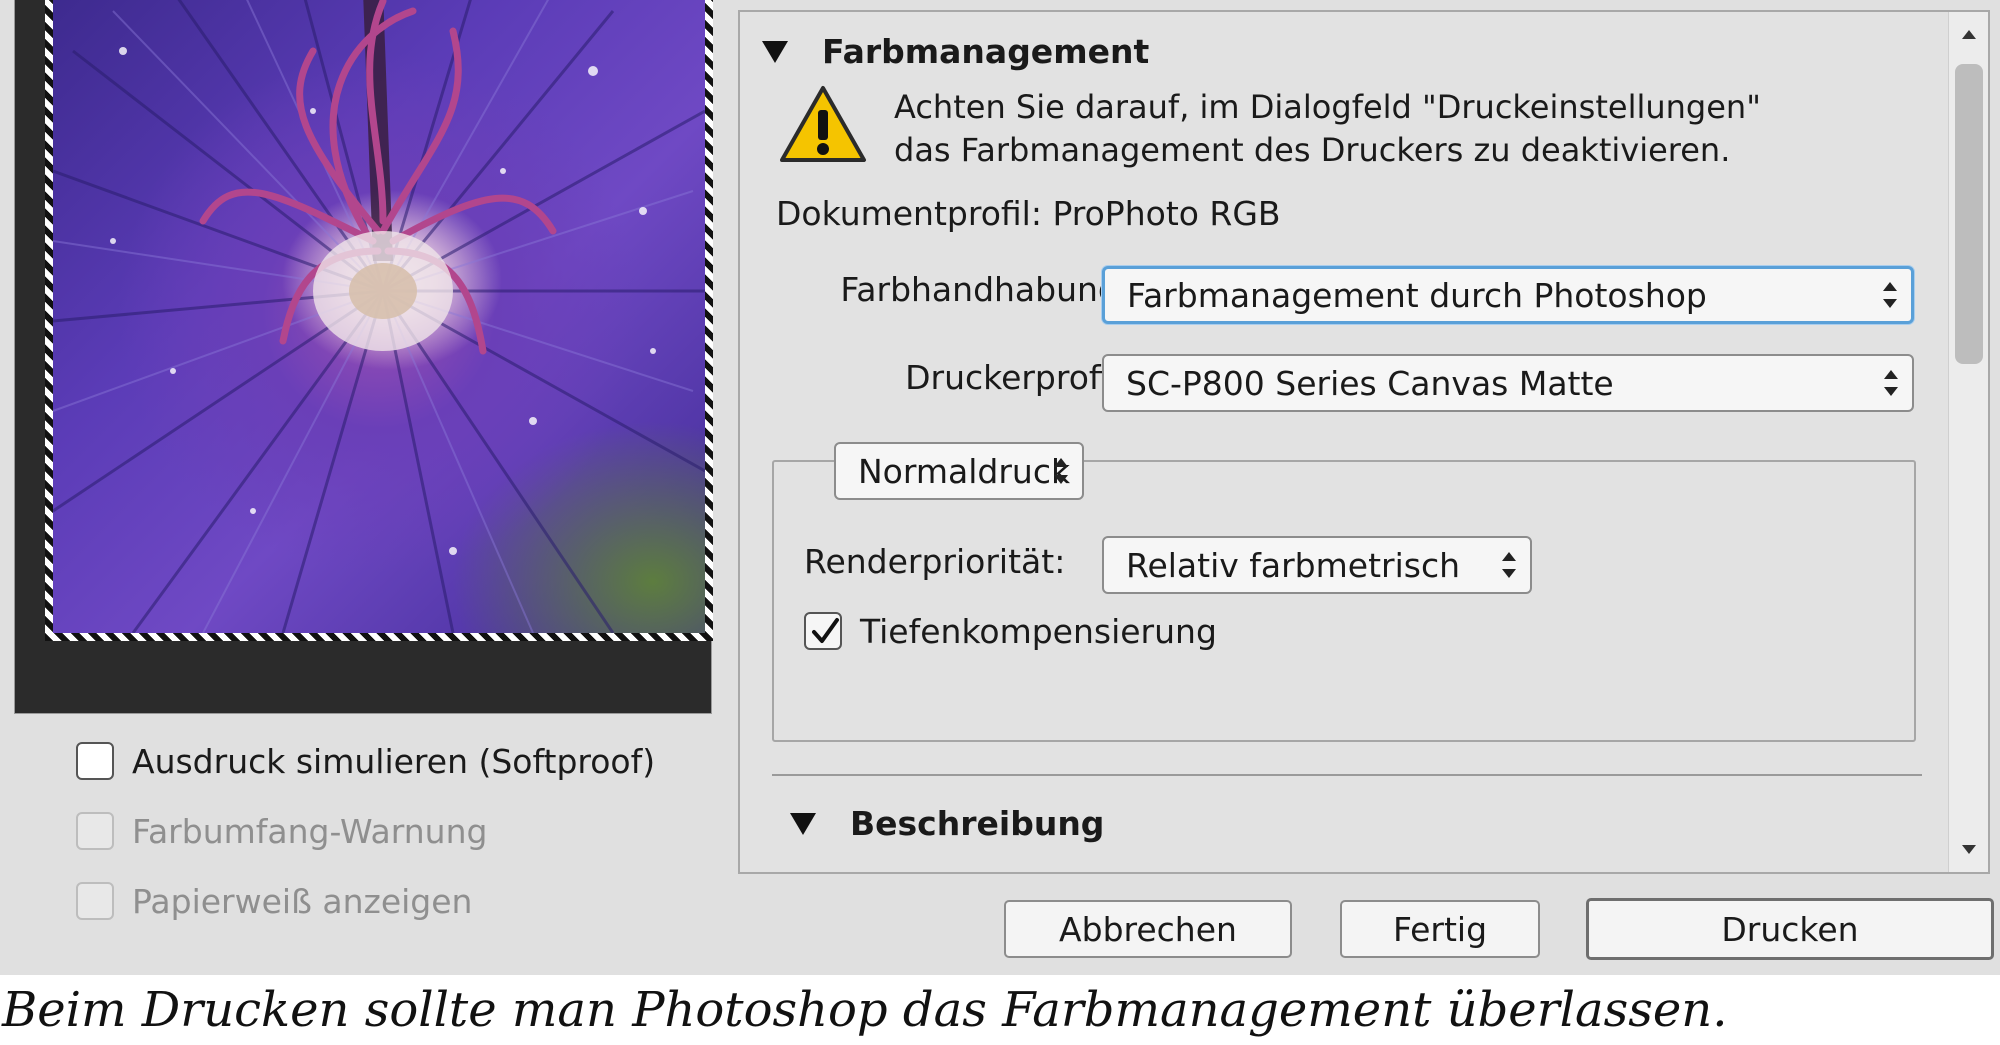 The image size is (2000, 1045). Describe the element at coordinates (95, 761) in the screenshot. I see `softproof-checkbox` at that location.